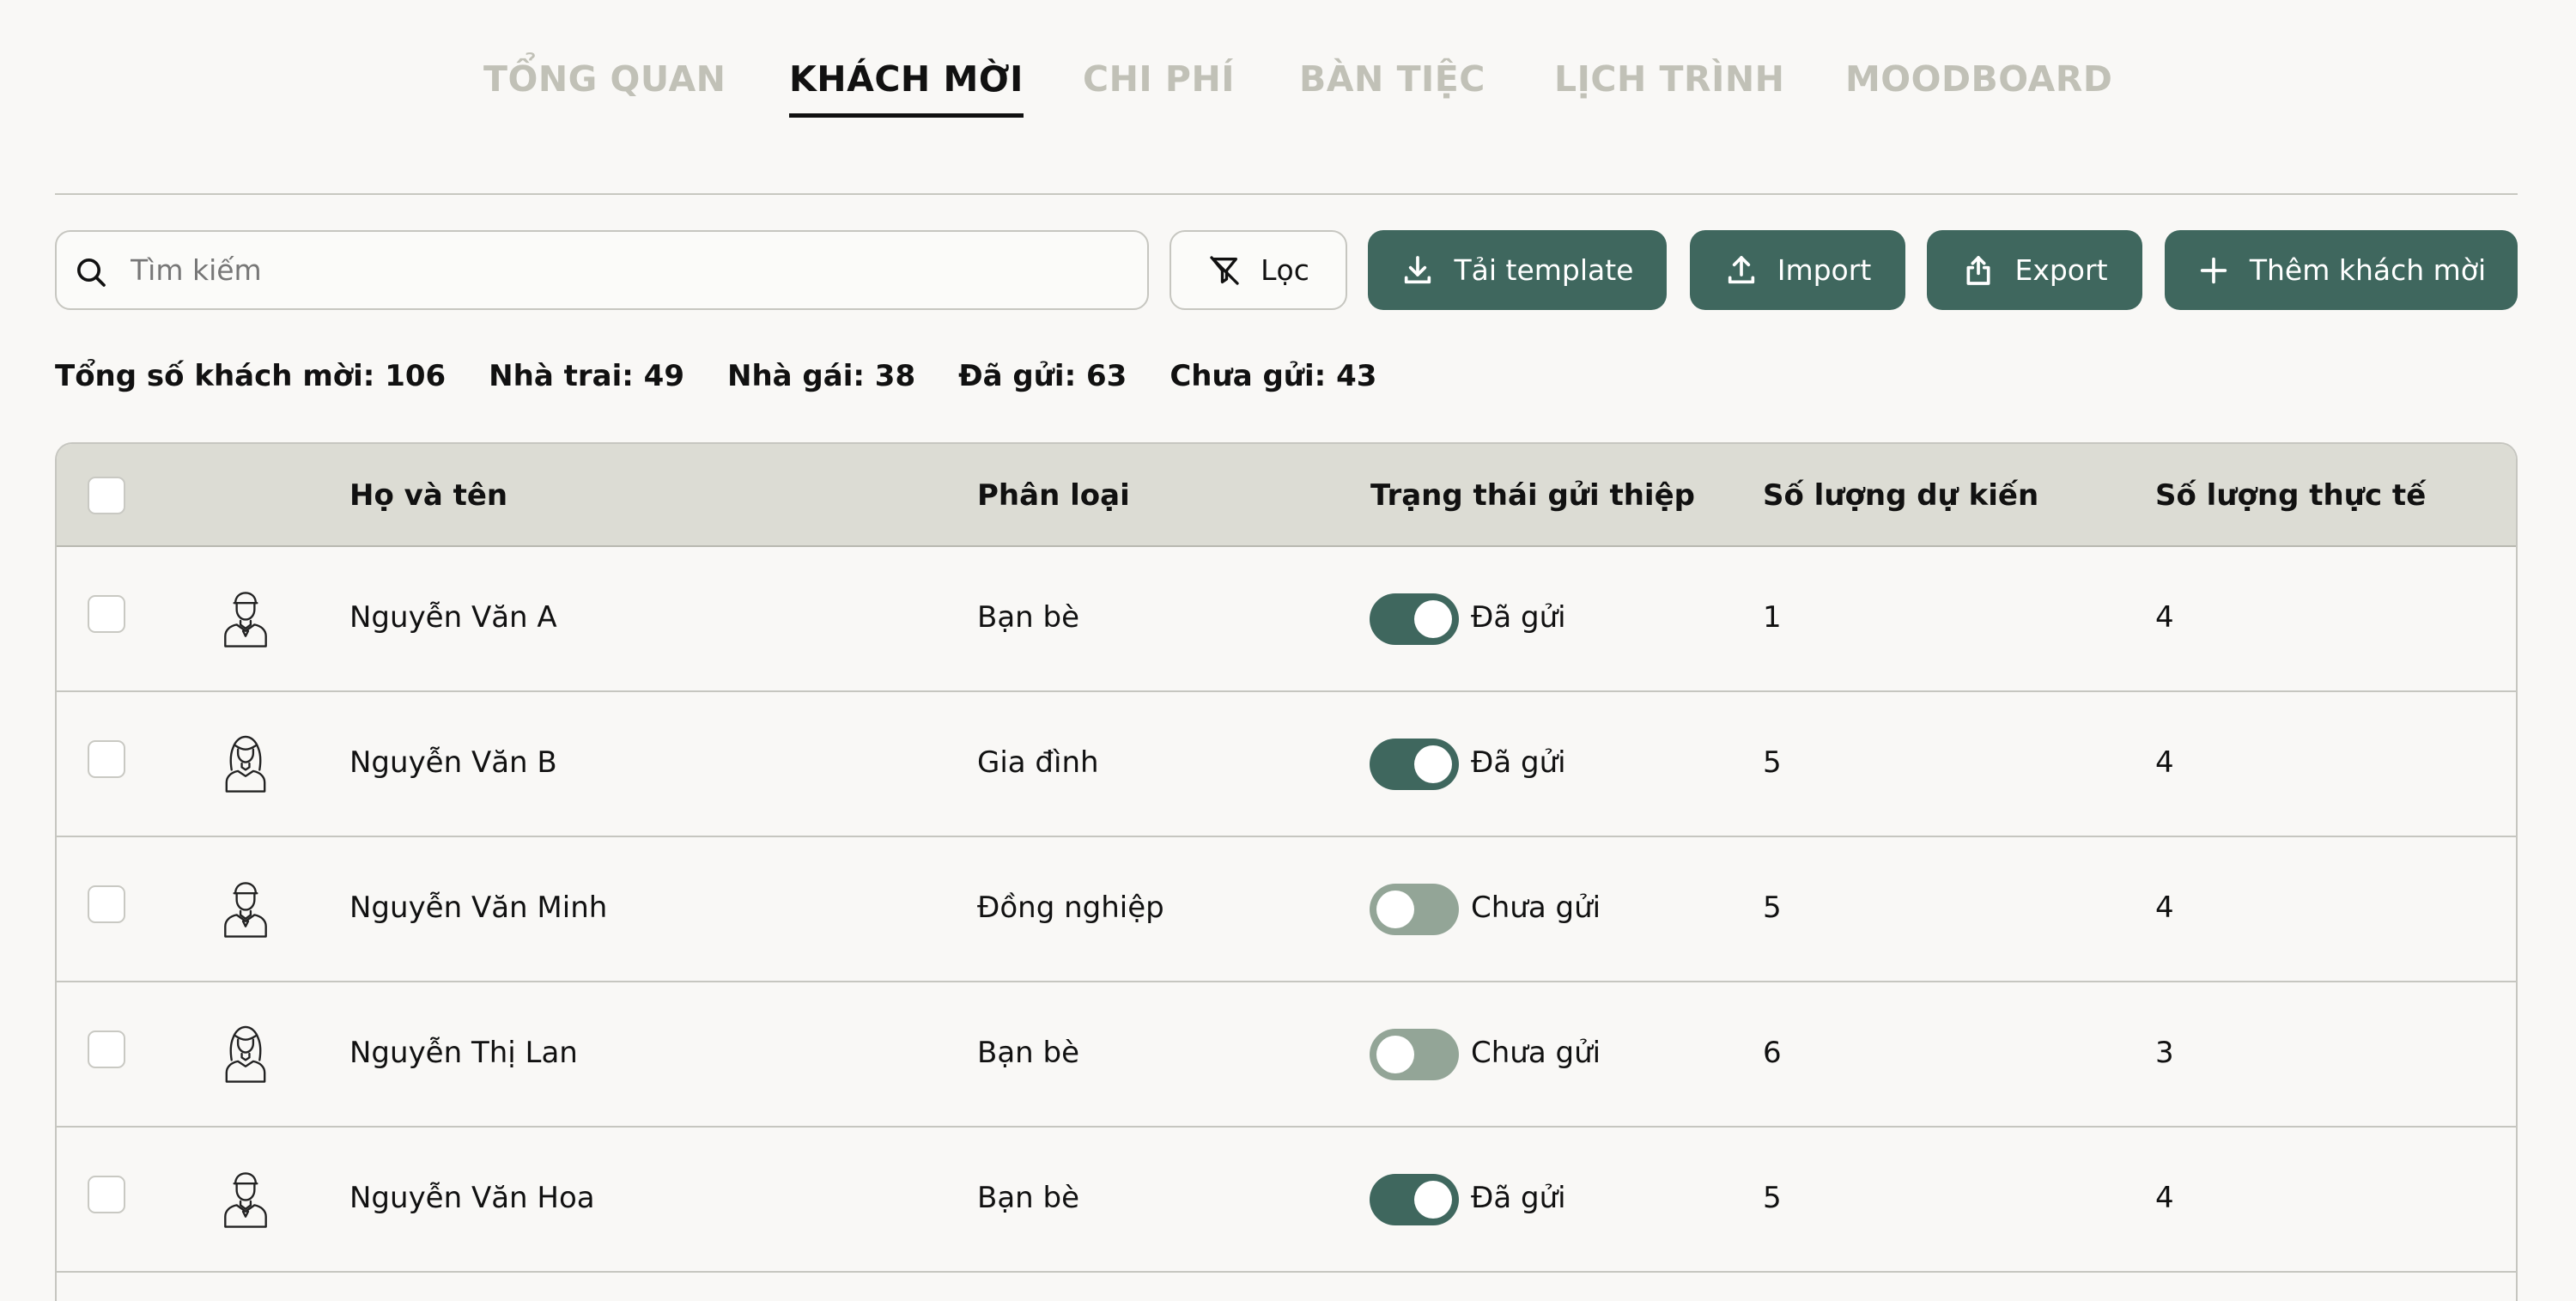 Image resolution: width=2576 pixels, height=1301 pixels. I want to click on download-template-button: Tải template, so click(1517, 270).